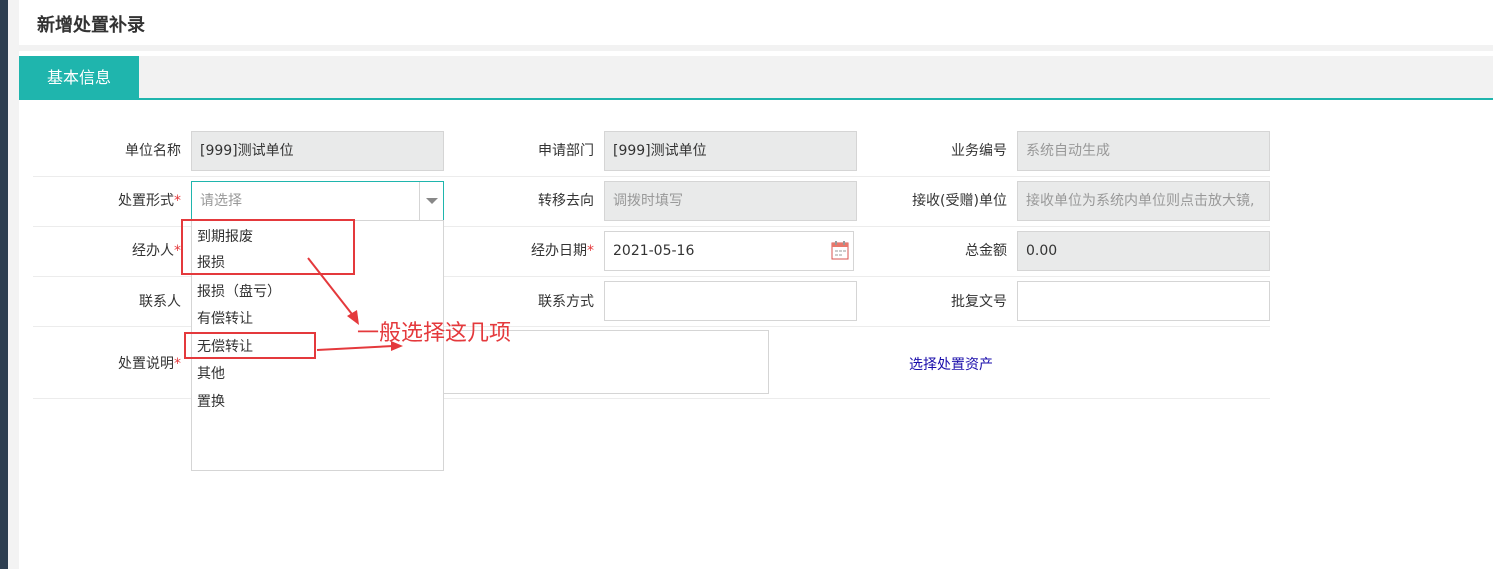 This screenshot has width=1493, height=569. I want to click on dropdown-option: 置换, so click(211, 402).